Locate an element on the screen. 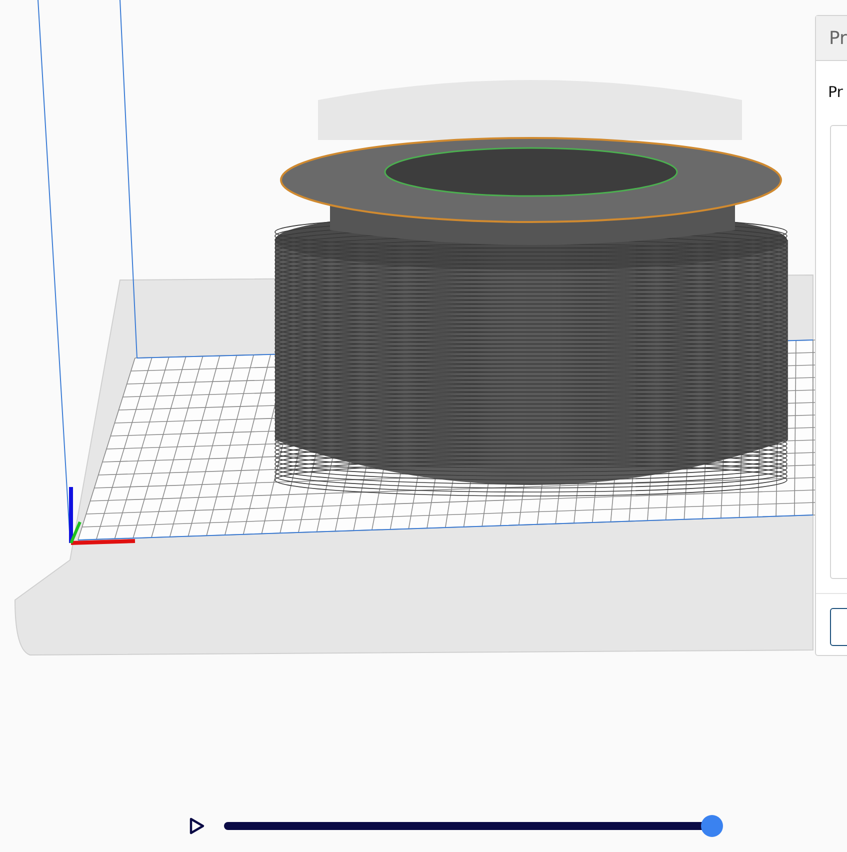 This screenshot has width=847, height=852. slider-handle is located at coordinates (712, 826).